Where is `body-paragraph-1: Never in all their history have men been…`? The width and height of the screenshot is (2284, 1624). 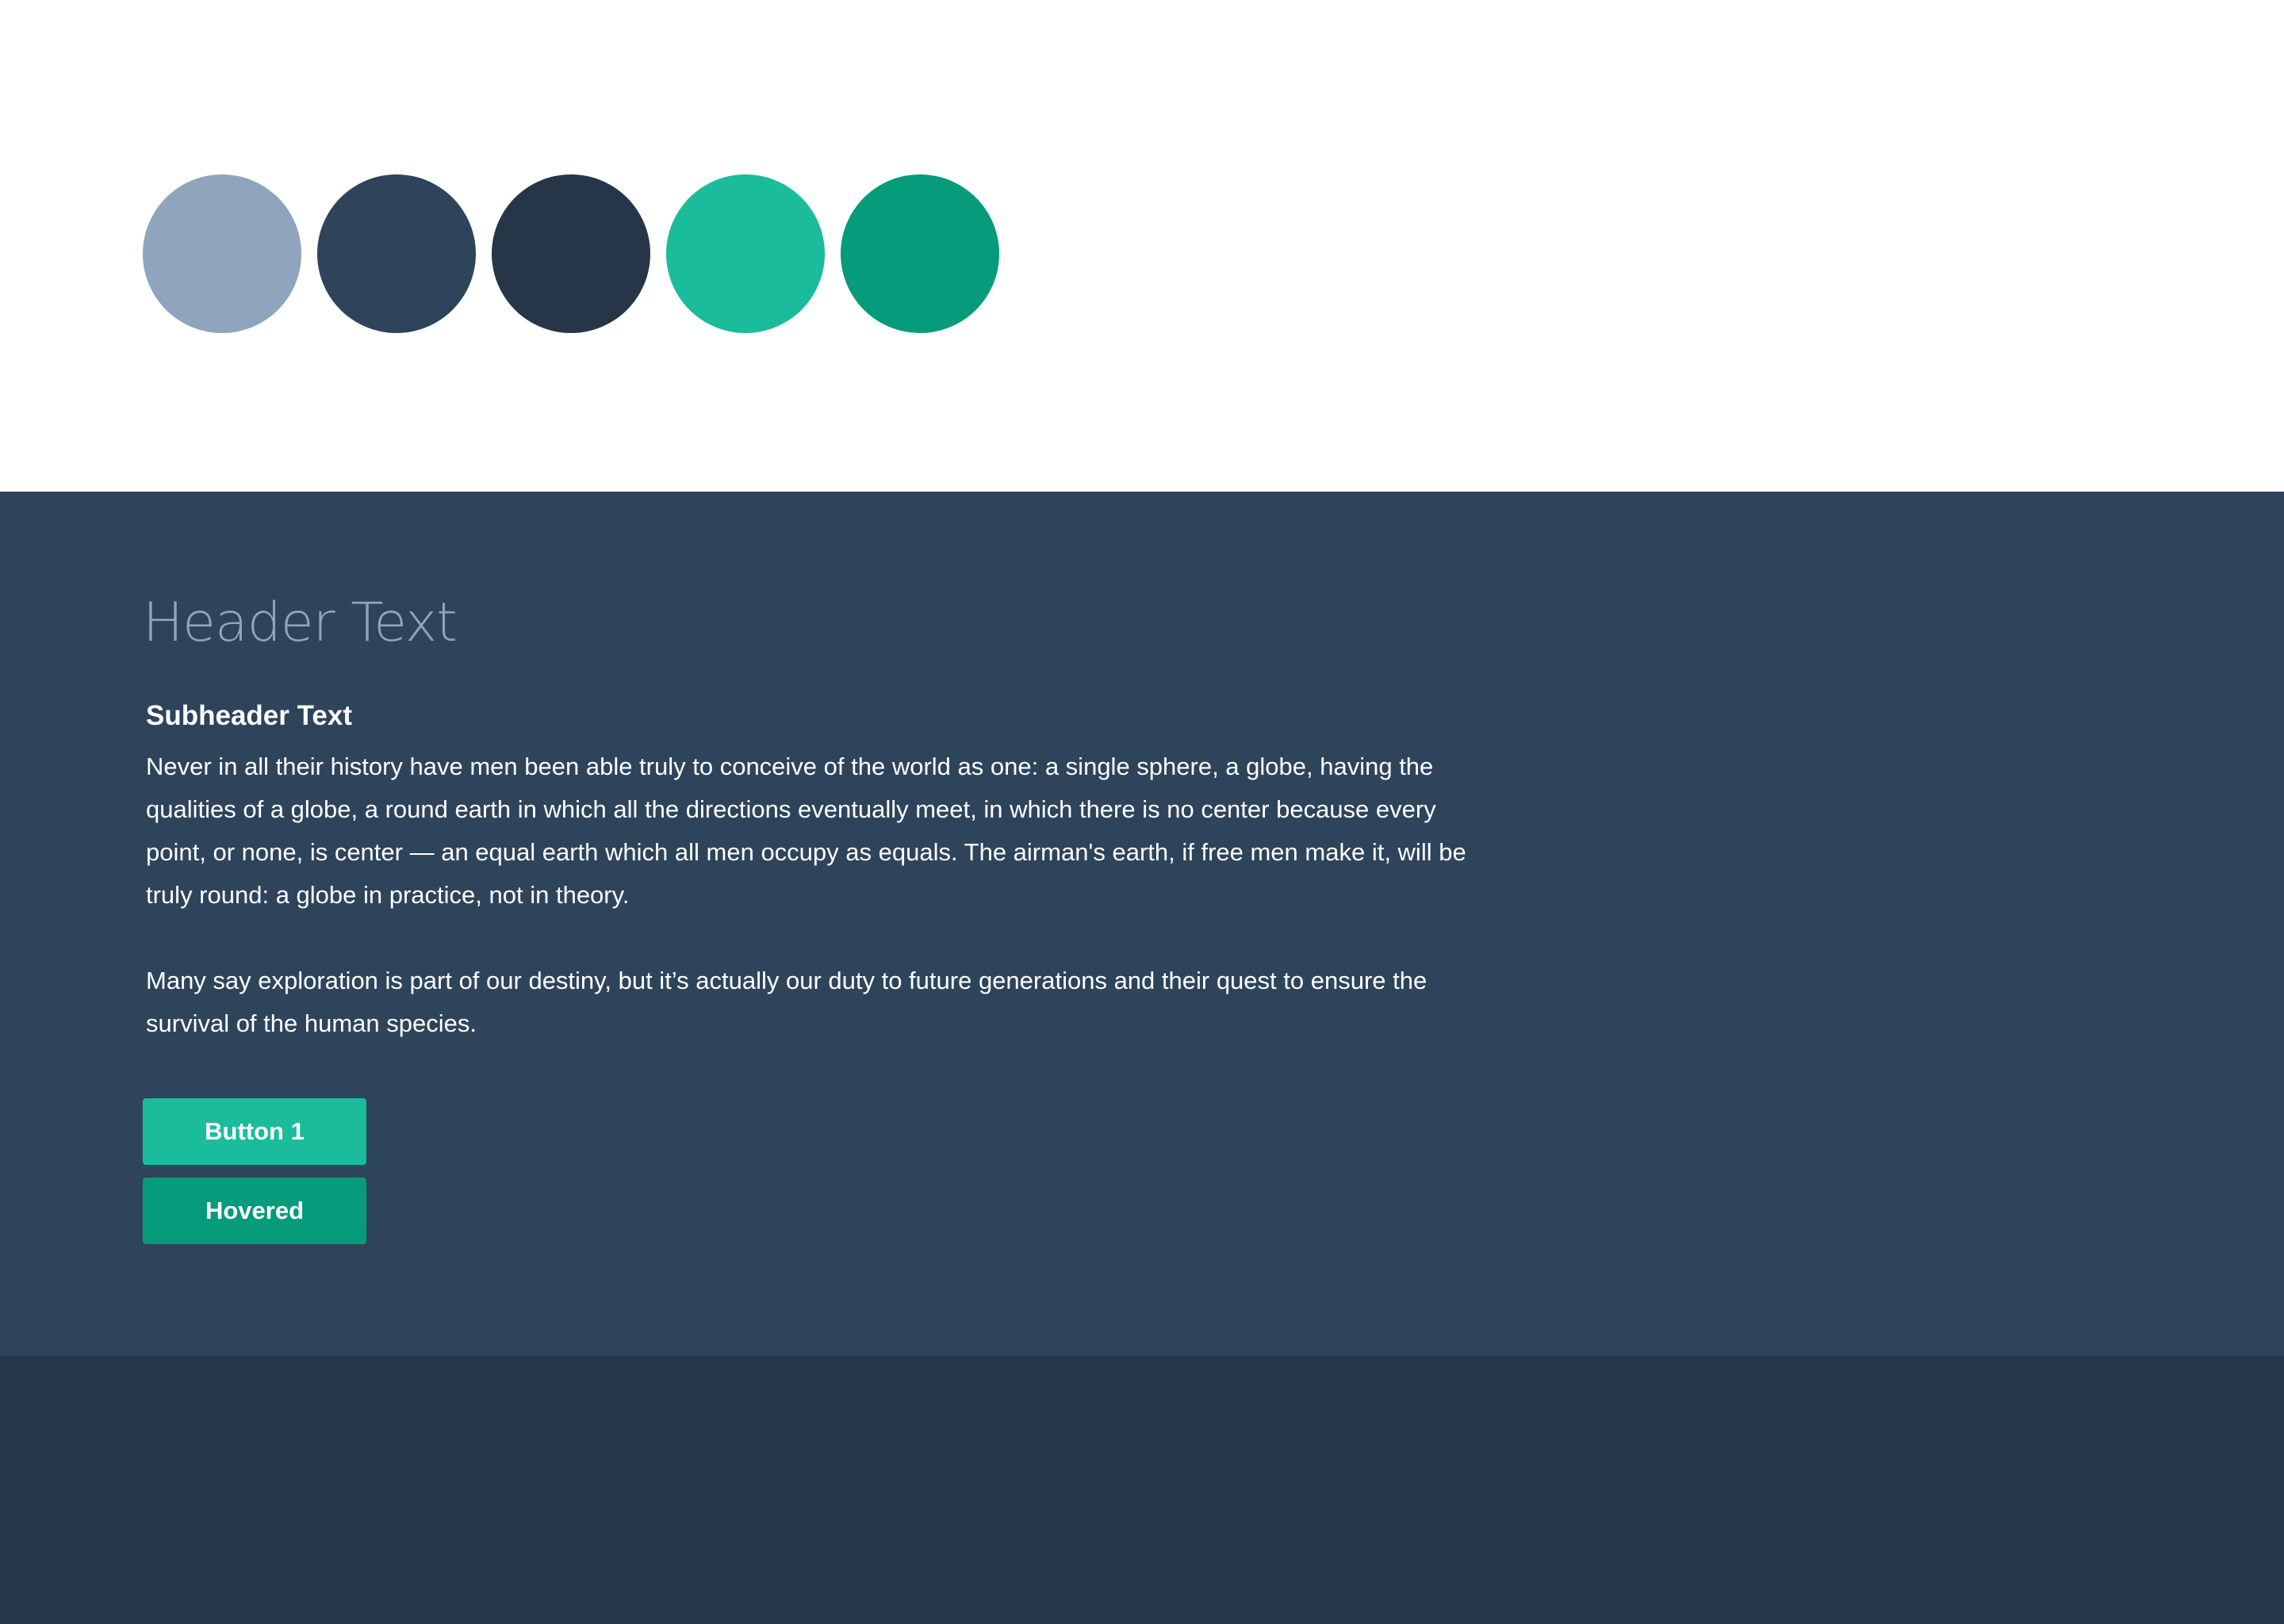 body-paragraph-1: Never in all their history have men been… is located at coordinates (806, 831).